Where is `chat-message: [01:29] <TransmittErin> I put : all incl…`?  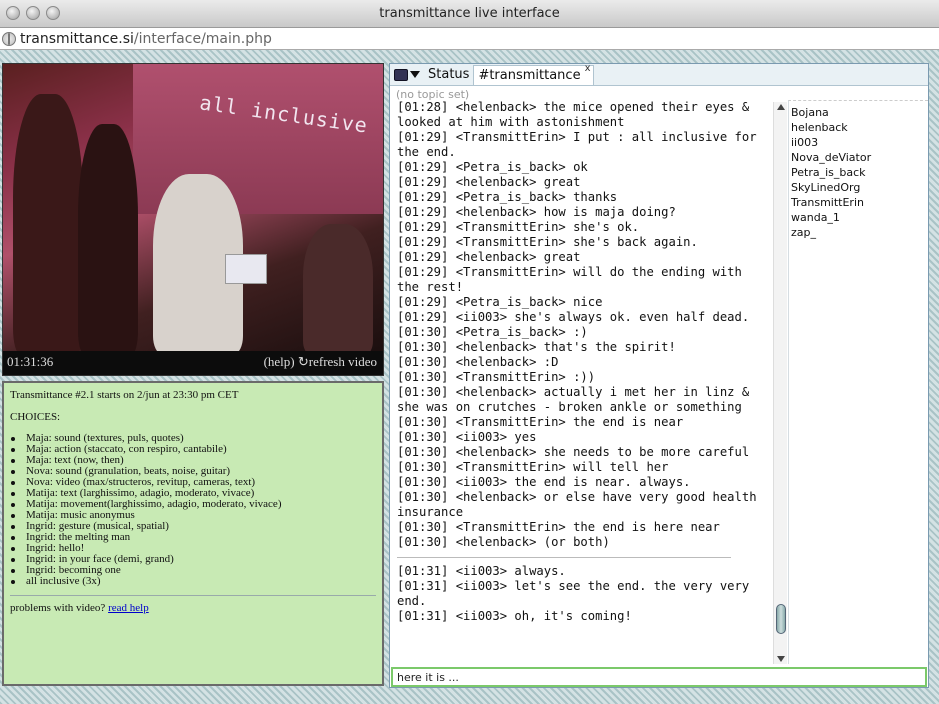
chat-message: [01:29] <TransmittErin> I put : all incl… is located at coordinates (580, 144).